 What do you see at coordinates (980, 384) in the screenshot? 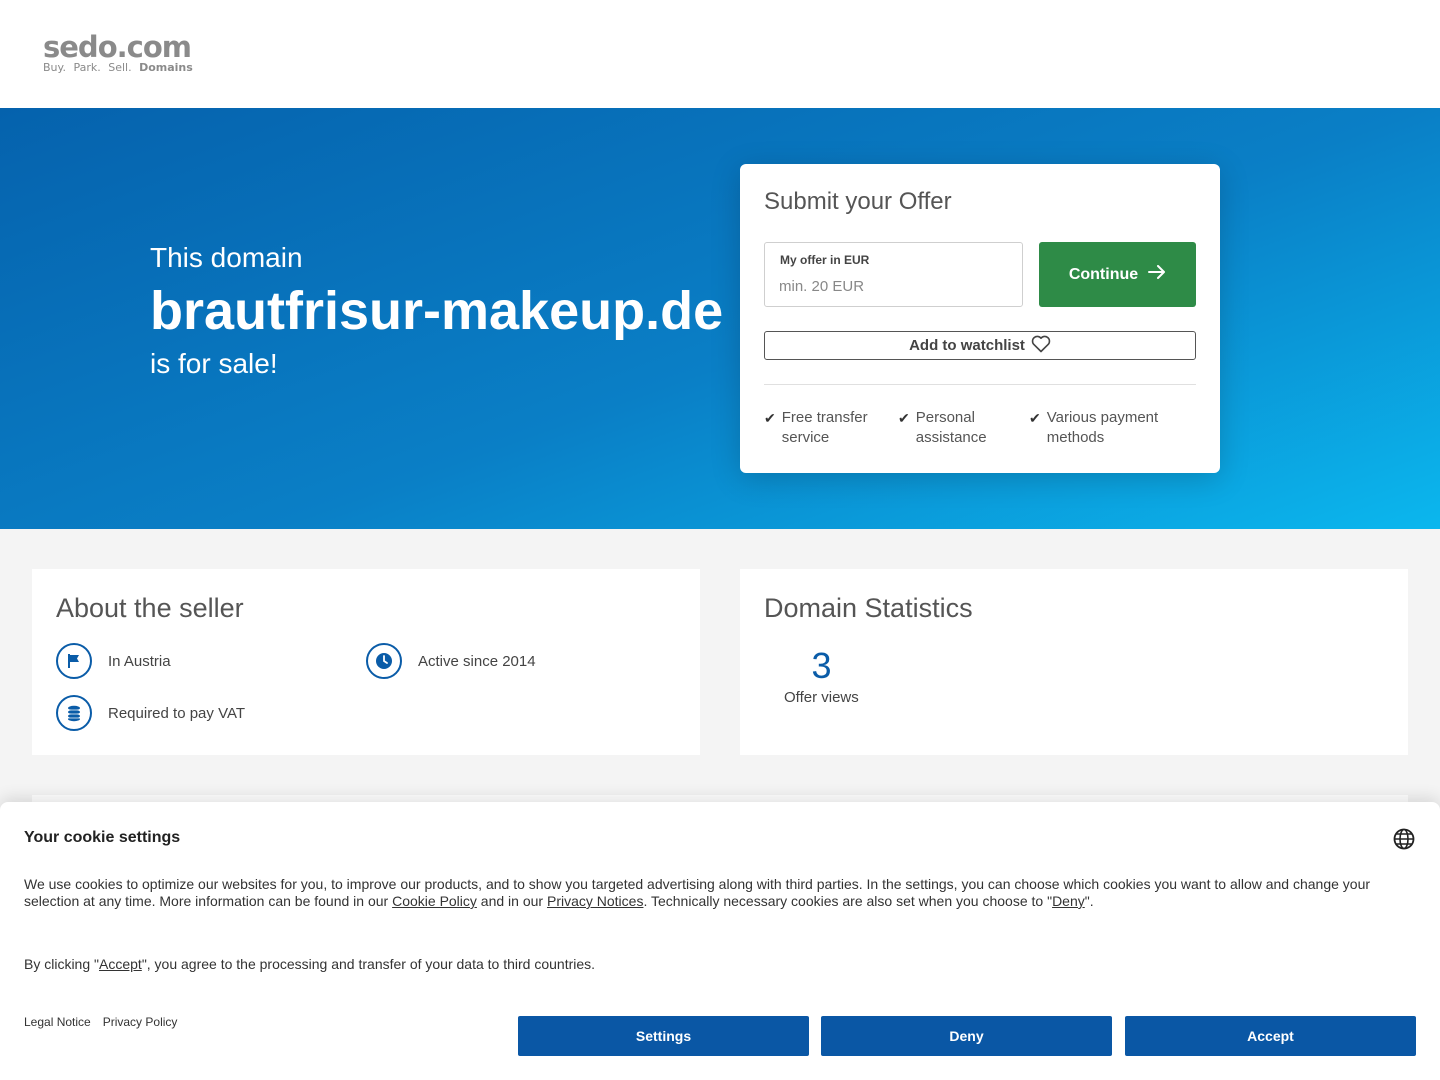
I see `offer-divider` at bounding box center [980, 384].